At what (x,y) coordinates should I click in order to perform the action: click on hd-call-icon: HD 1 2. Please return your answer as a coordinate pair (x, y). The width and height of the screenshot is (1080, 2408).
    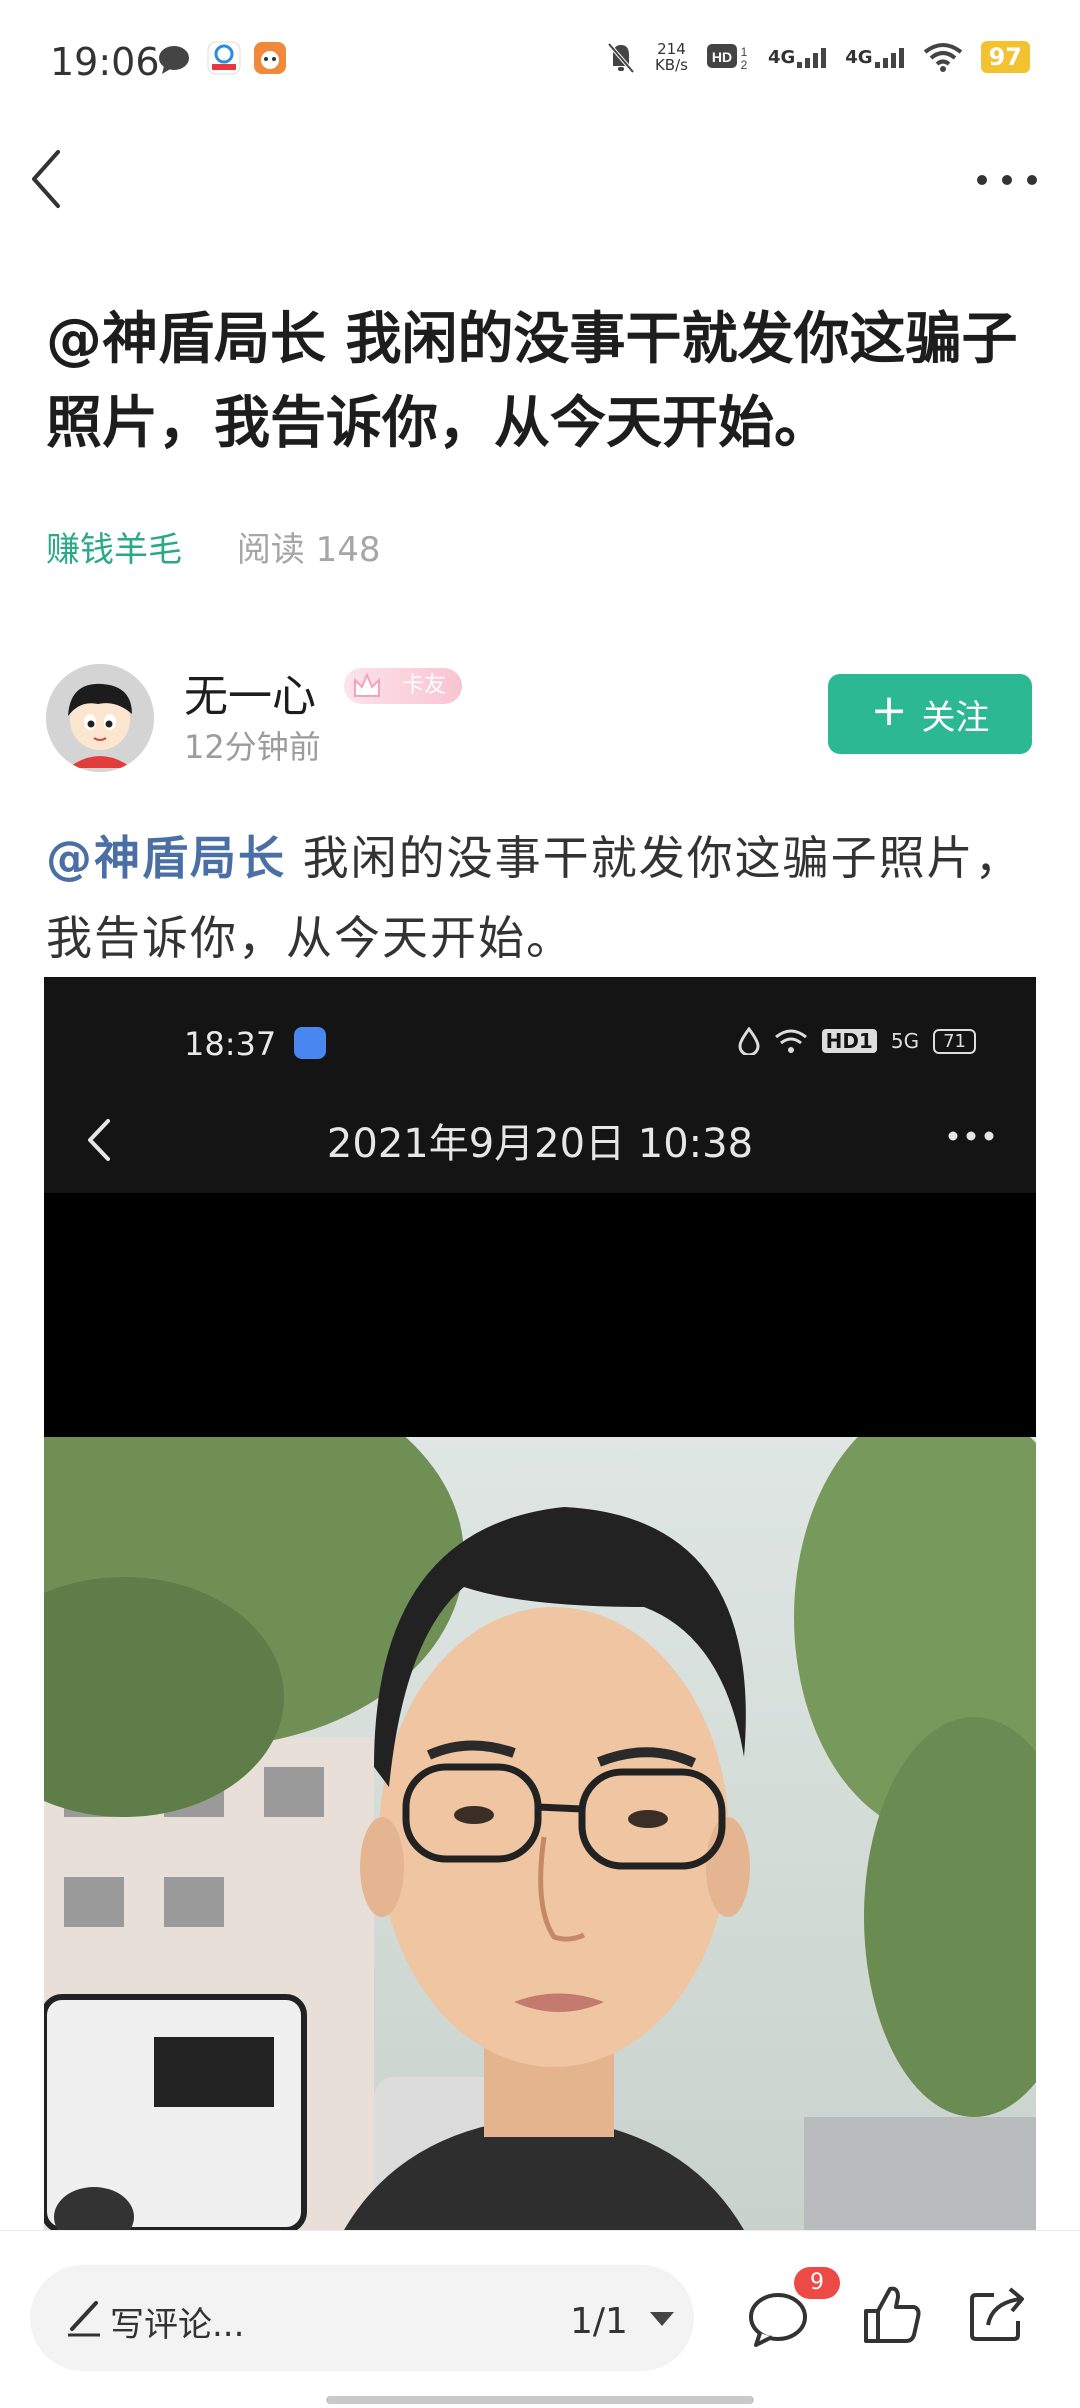
    Looking at the image, I should click on (727, 58).